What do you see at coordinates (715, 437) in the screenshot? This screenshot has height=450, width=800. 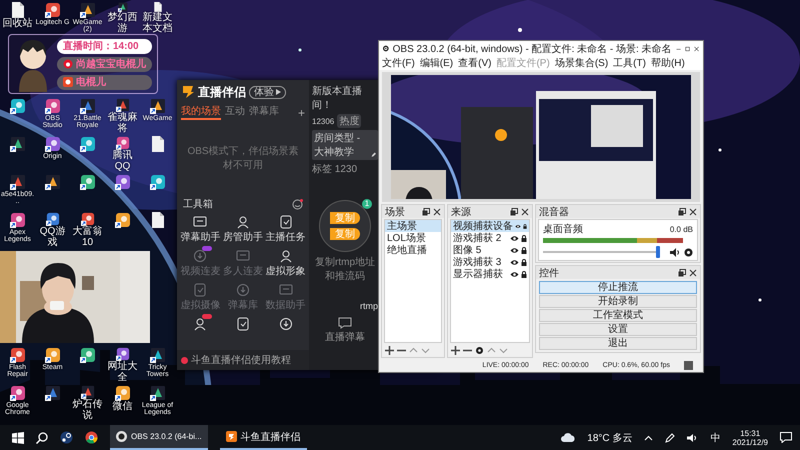 I see `input-method-indicator: 中` at bounding box center [715, 437].